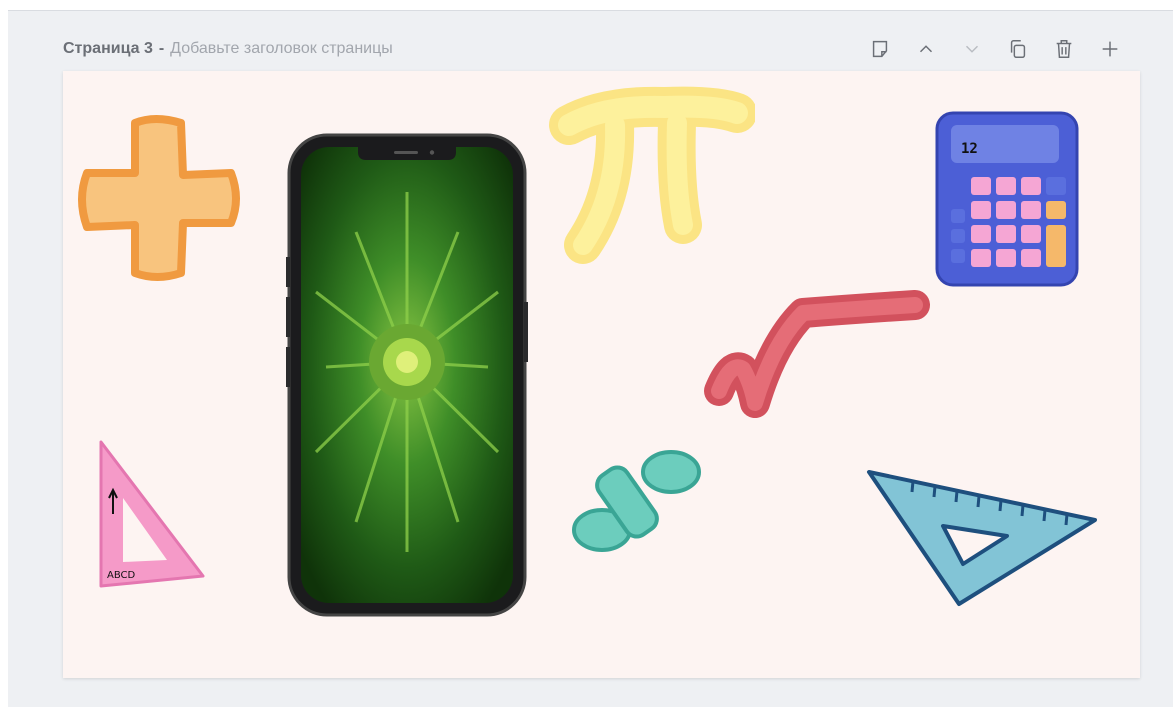  I want to click on move-up-button, so click(926, 49).